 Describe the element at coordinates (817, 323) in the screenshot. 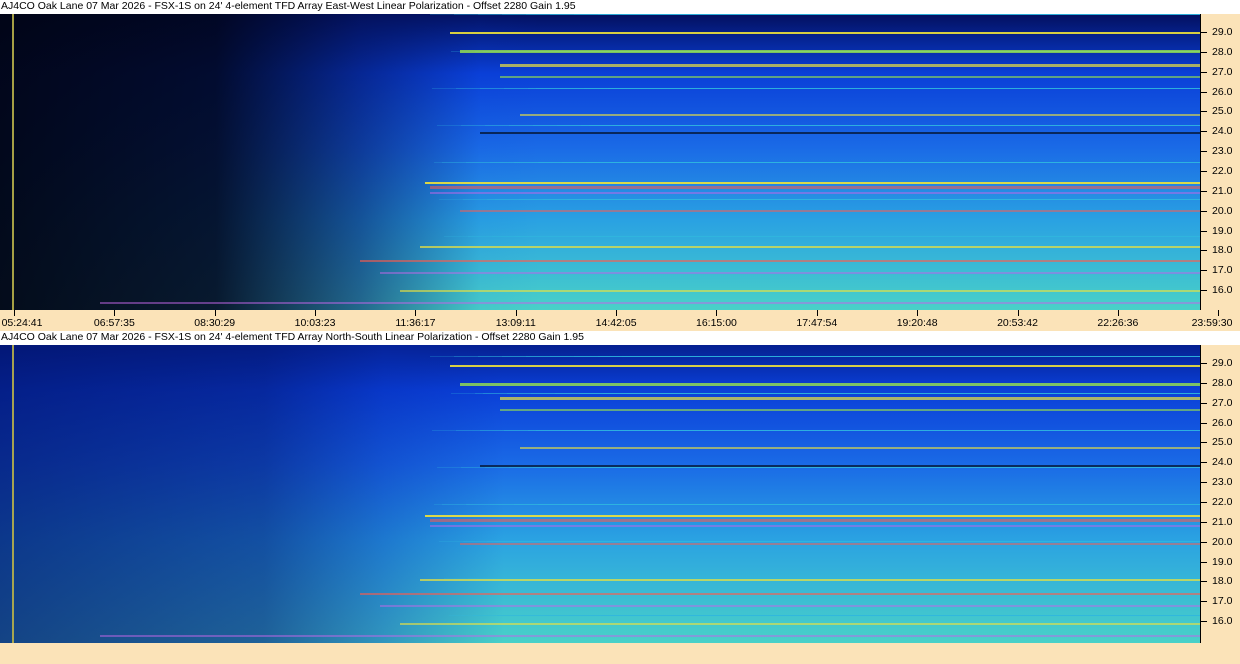

I see `time-tick-label: 17:47:54` at that location.